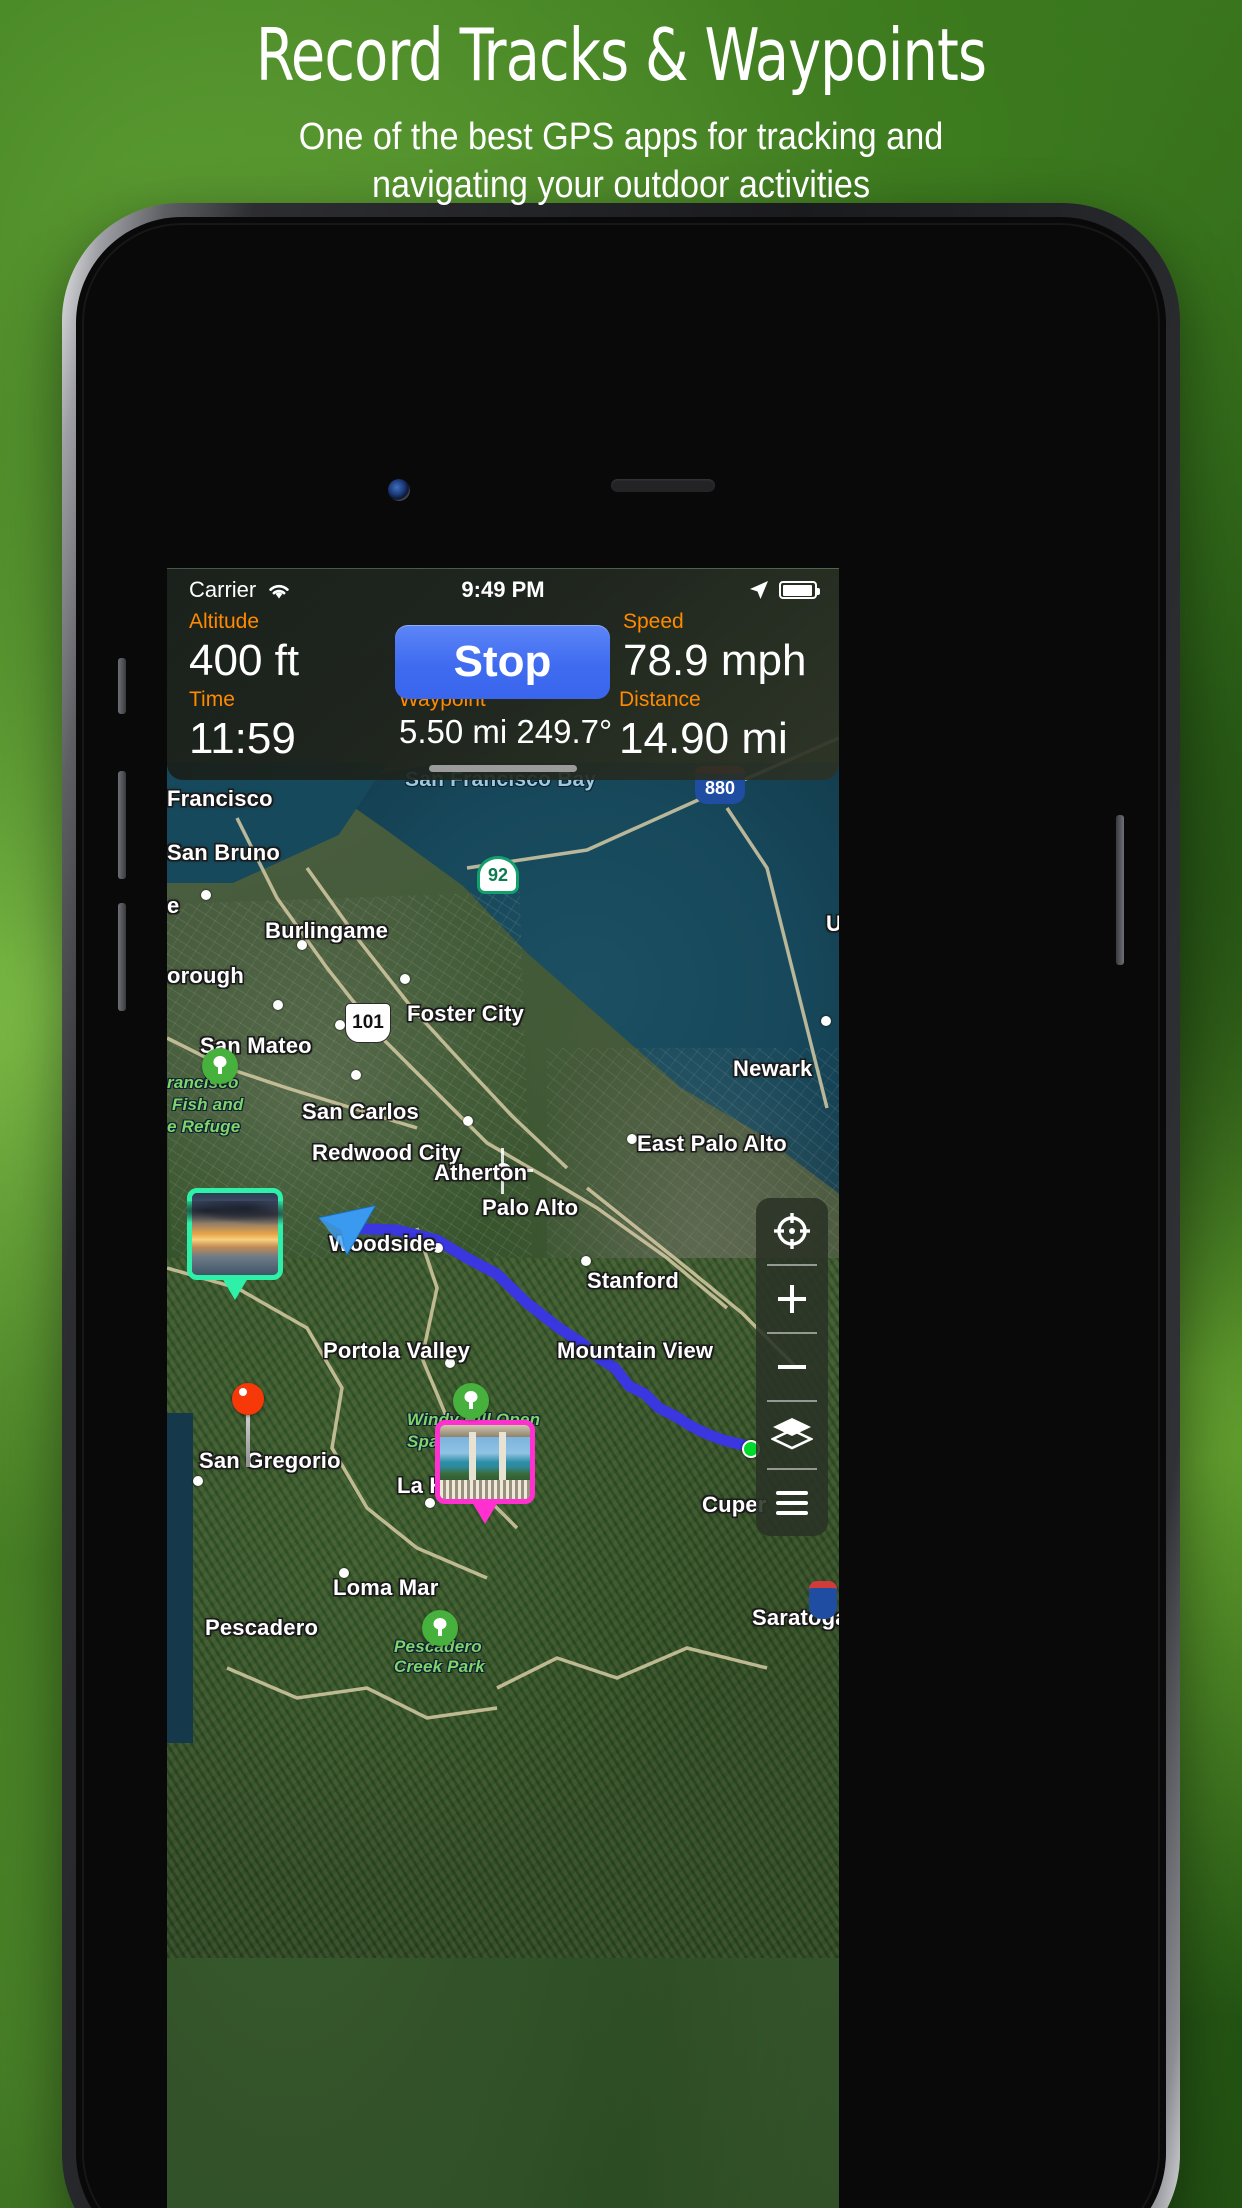  Describe the element at coordinates (502, 662) in the screenshot. I see `stop-button: Stop` at that location.